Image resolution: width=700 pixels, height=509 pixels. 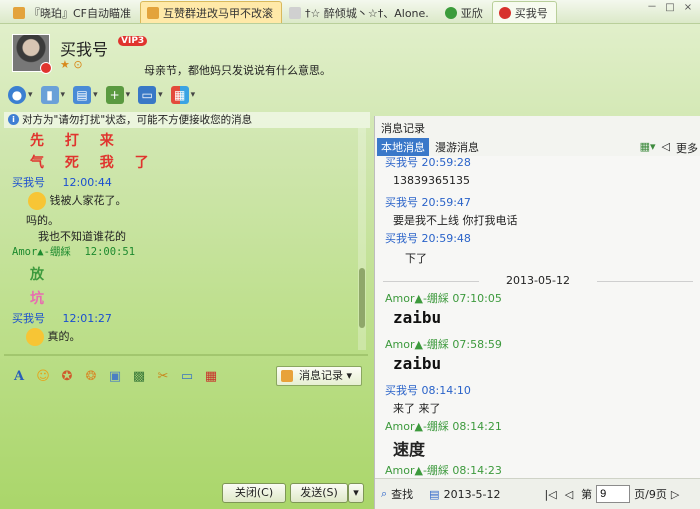 What do you see at coordinates (652, 9) in the screenshot?
I see `minimize-button: －` at bounding box center [652, 9].